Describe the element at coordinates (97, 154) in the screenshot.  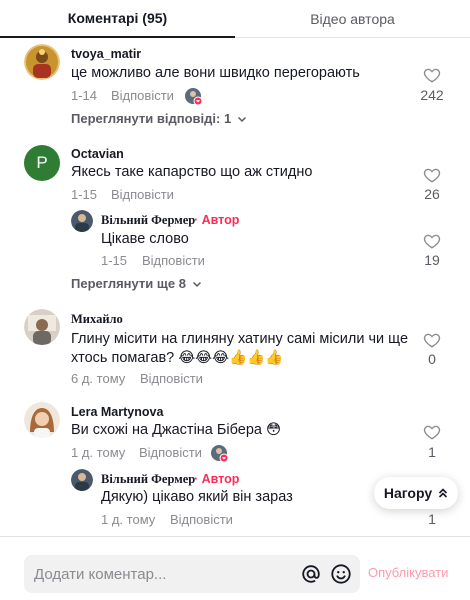
I see `comment-username: Octavian` at that location.